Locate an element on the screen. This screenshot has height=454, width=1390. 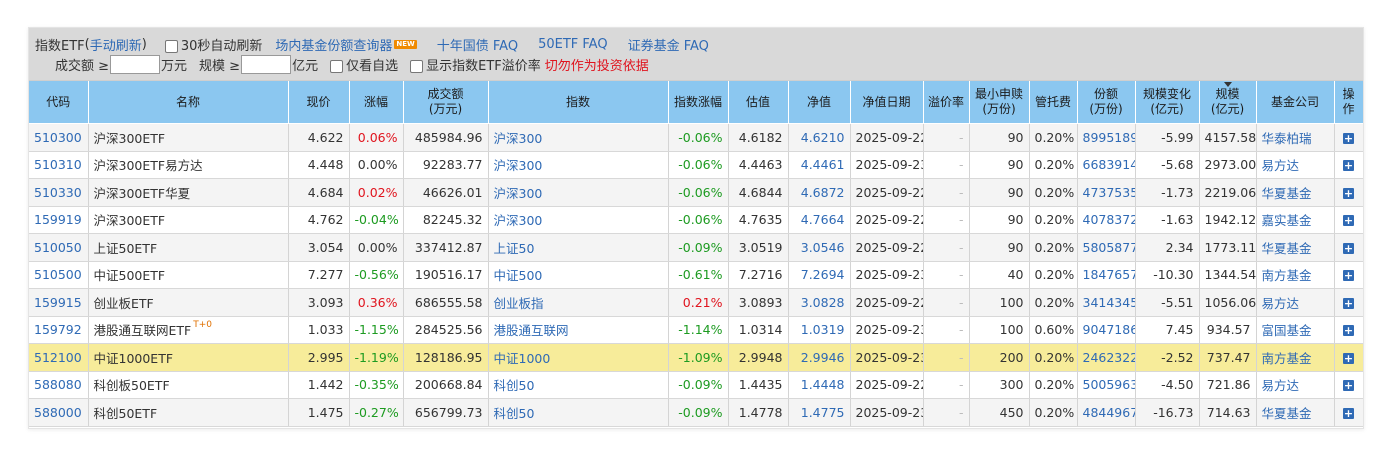
nav-link: 1.4775 is located at coordinates (819, 412).